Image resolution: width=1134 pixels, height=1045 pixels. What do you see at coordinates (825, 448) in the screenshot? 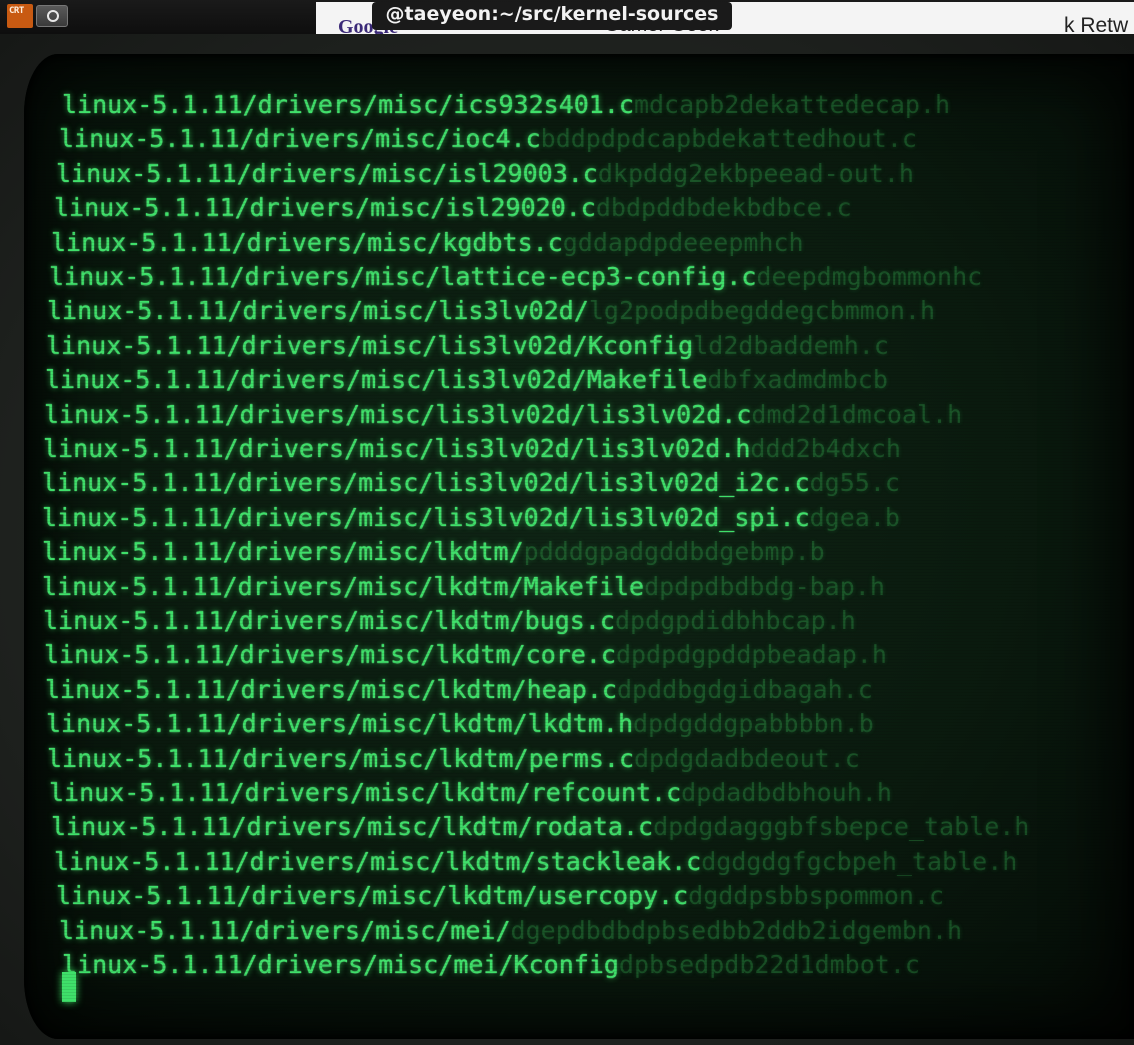
I see `terminal-line-ghost: ddd2b4dxch` at bounding box center [825, 448].